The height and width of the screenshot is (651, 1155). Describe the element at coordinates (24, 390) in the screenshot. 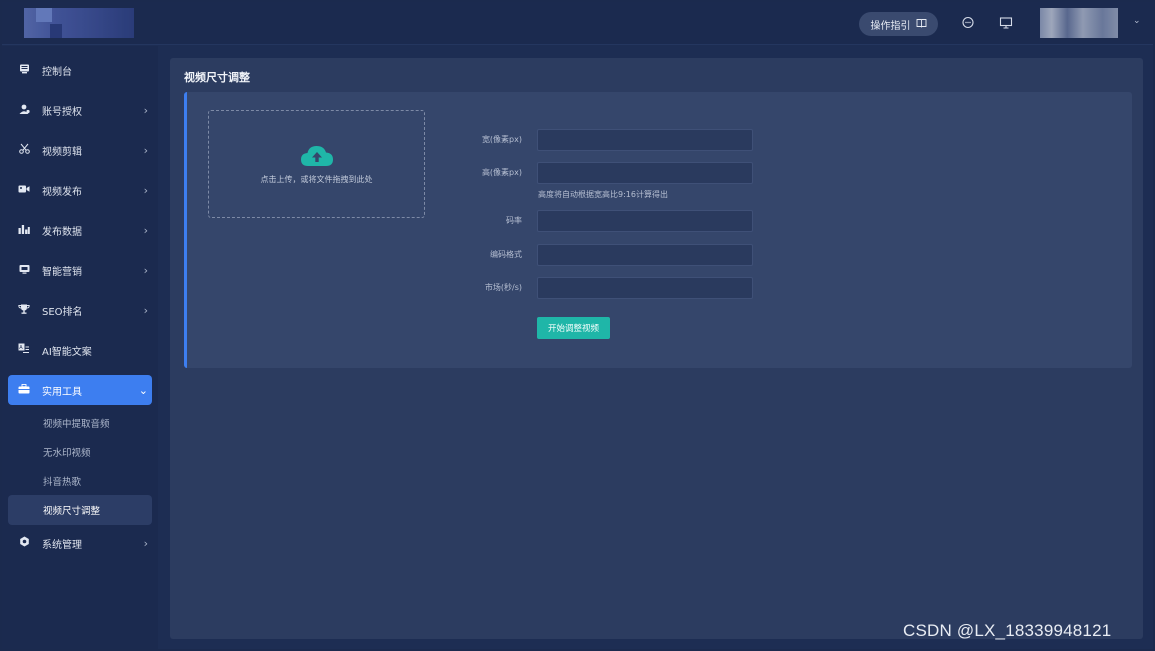

I see `toolbox-icon` at that location.